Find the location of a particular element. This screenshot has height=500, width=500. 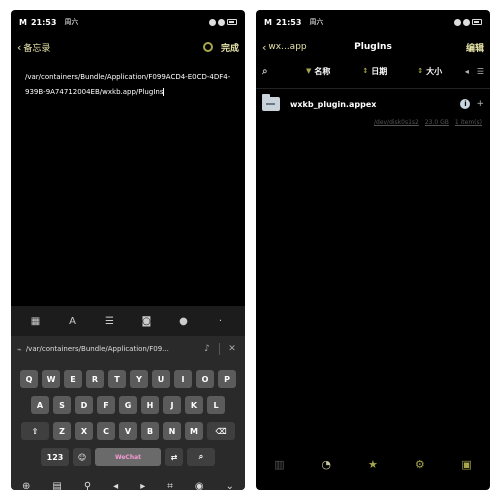

divider is located at coordinates (219, 349).